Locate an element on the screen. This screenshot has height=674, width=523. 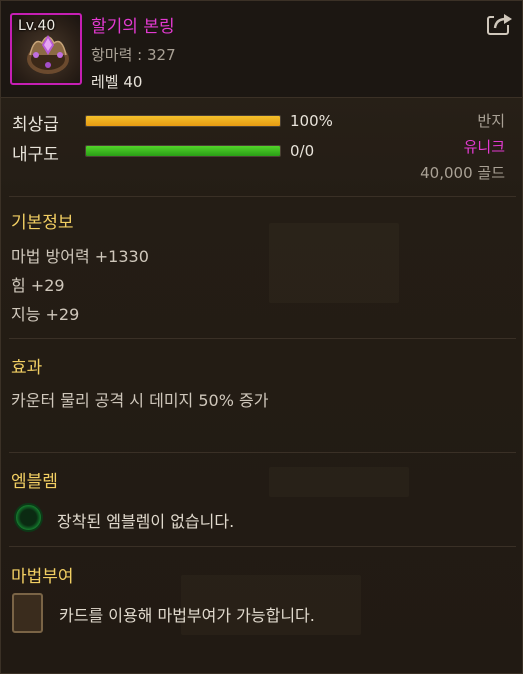
item-icon-frame: Lv.40 is located at coordinates (46, 49).